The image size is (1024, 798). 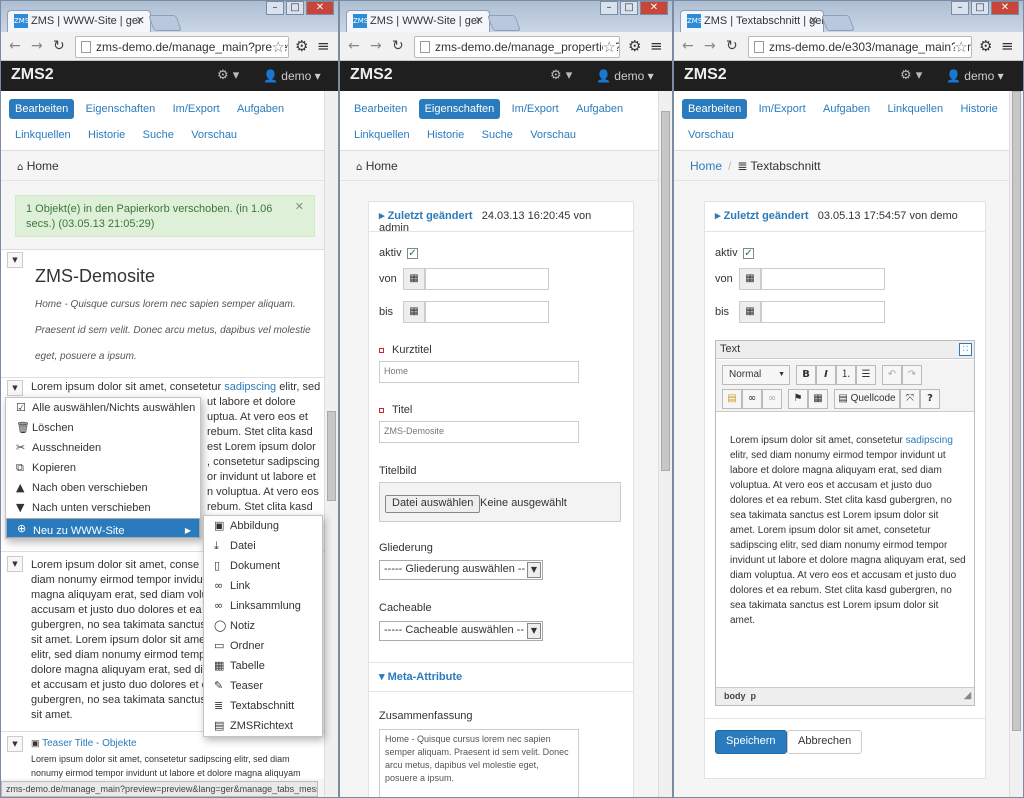 What do you see at coordinates (461, 570) in the screenshot?
I see `gliederung-select: ----- Gliederung auswählen -- ▼` at bounding box center [461, 570].